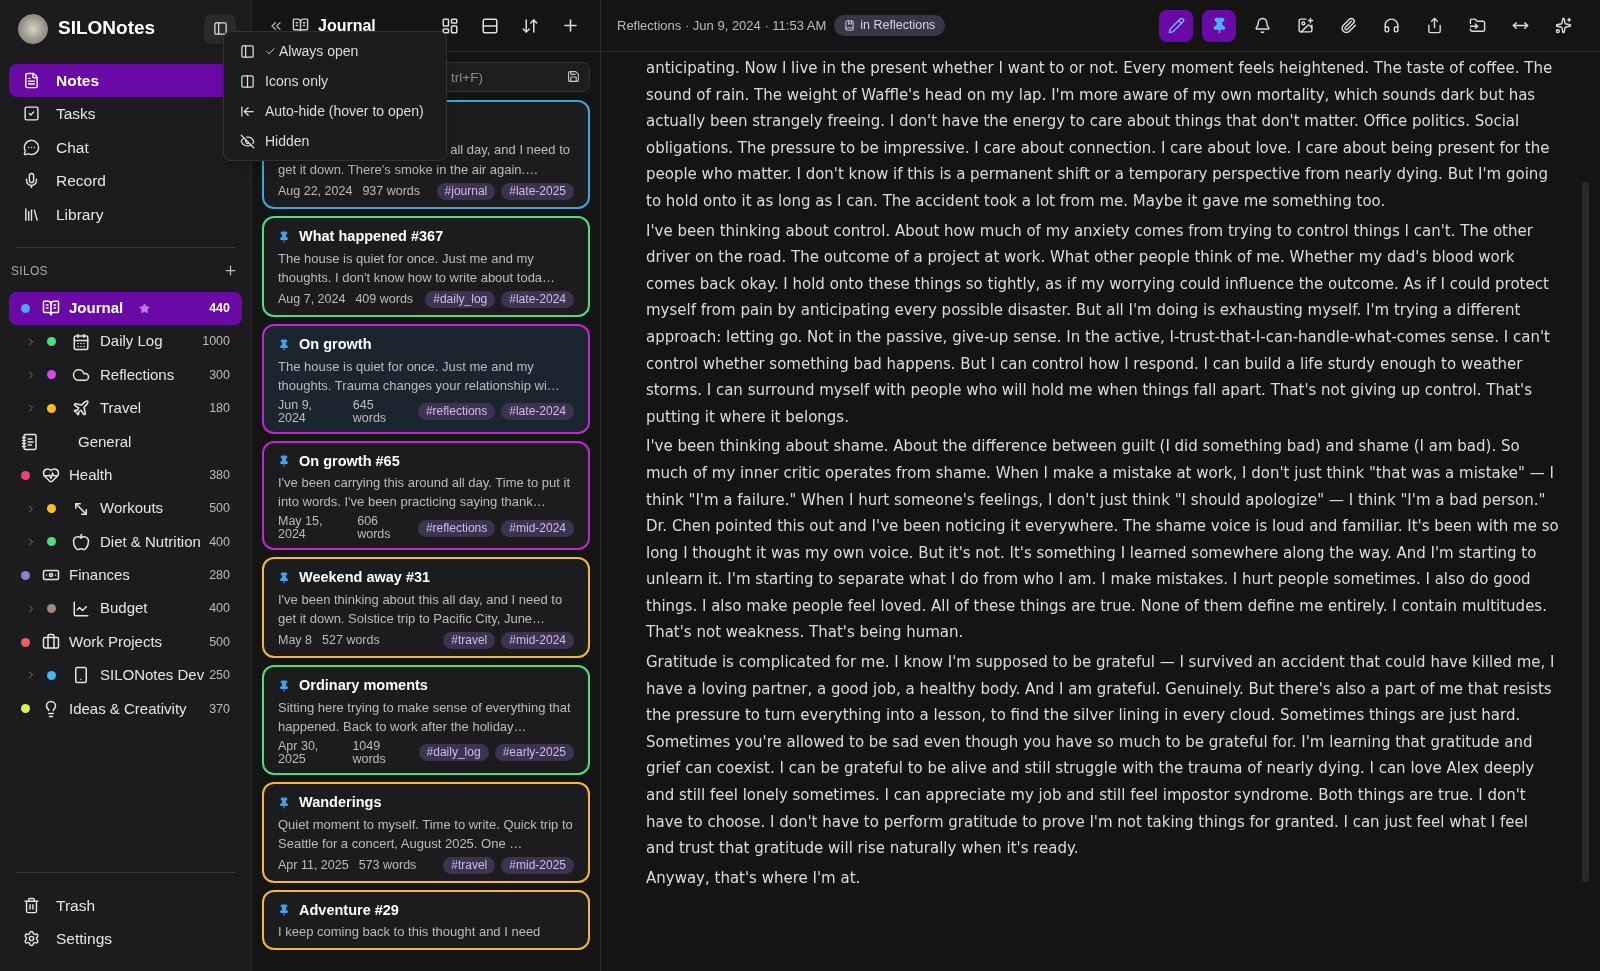  What do you see at coordinates (313, 865) in the screenshot?
I see `note-date: Apr 11, 2025` at bounding box center [313, 865].